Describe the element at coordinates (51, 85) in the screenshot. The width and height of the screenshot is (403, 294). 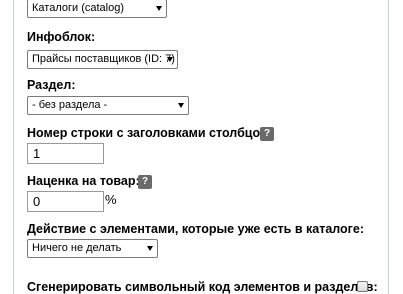
I see `section-label: Раздел:` at that location.